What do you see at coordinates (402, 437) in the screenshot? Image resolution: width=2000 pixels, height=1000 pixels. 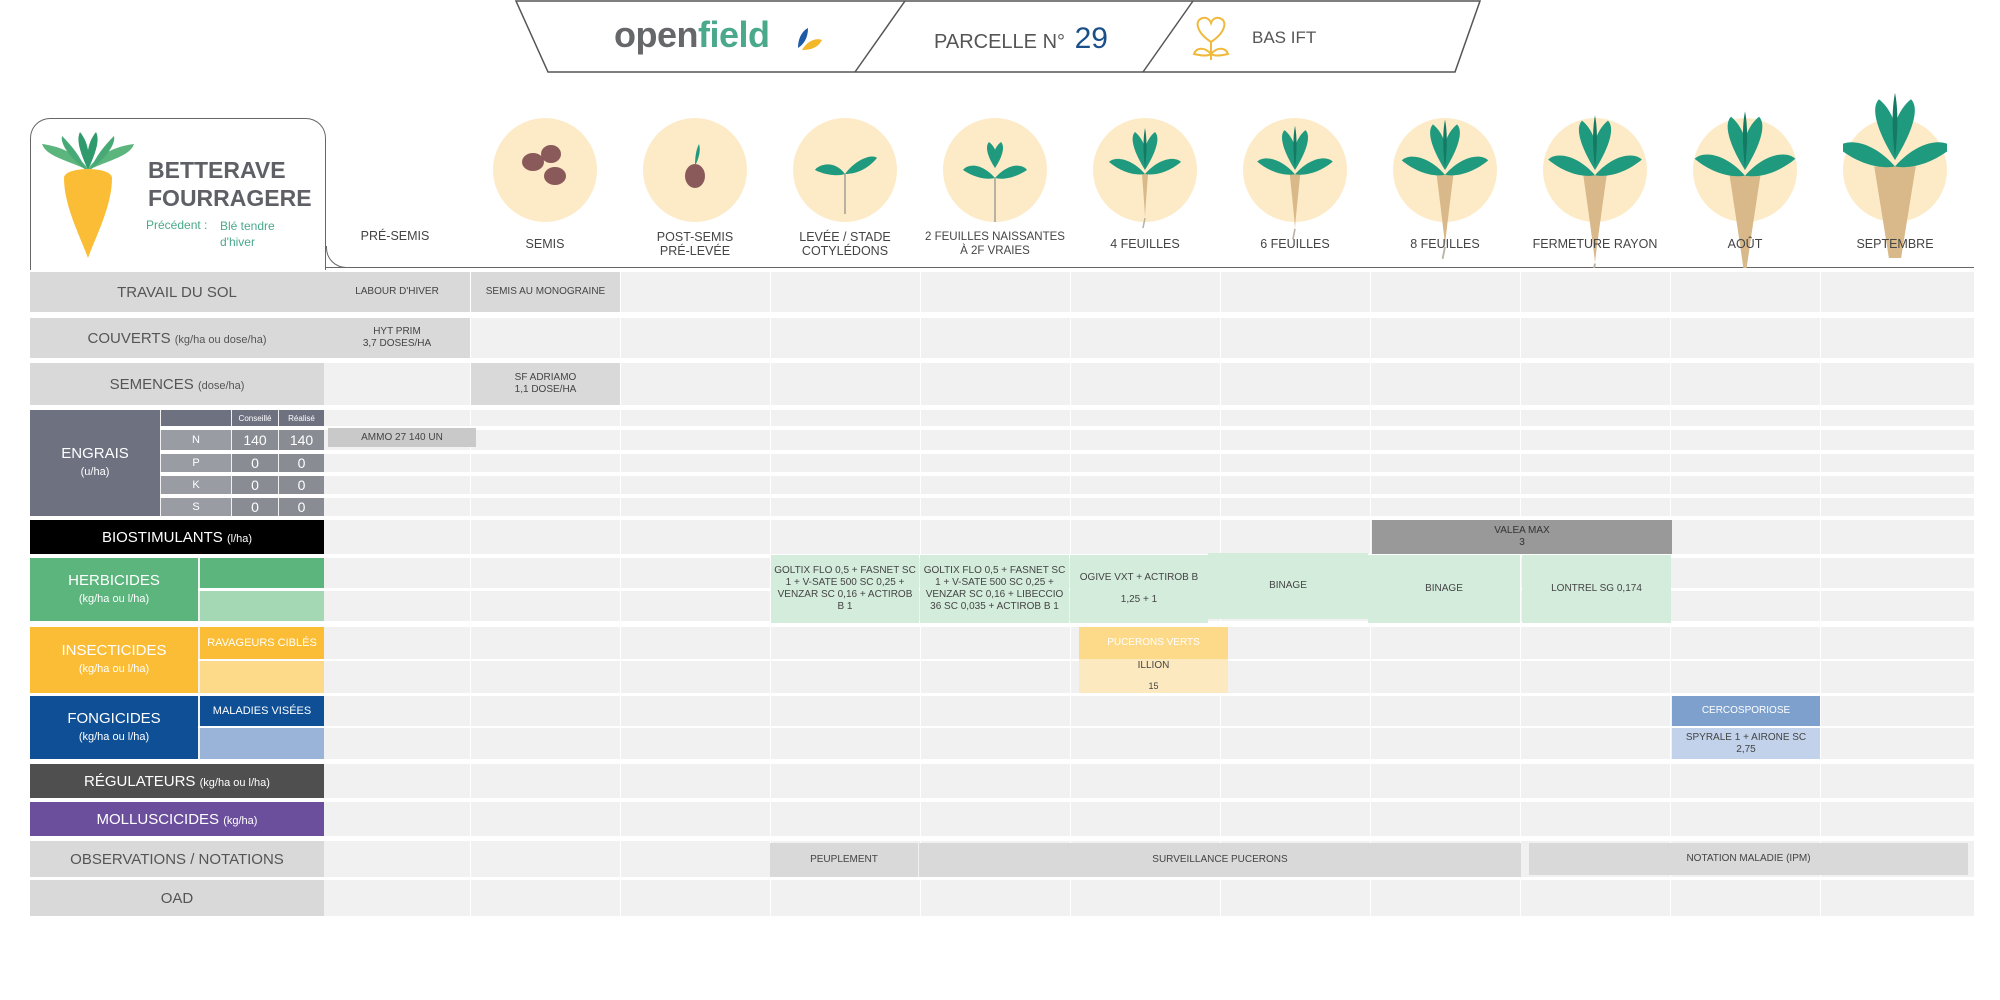 I see `entry-ammo: AMMO 27 140 UN` at bounding box center [402, 437].